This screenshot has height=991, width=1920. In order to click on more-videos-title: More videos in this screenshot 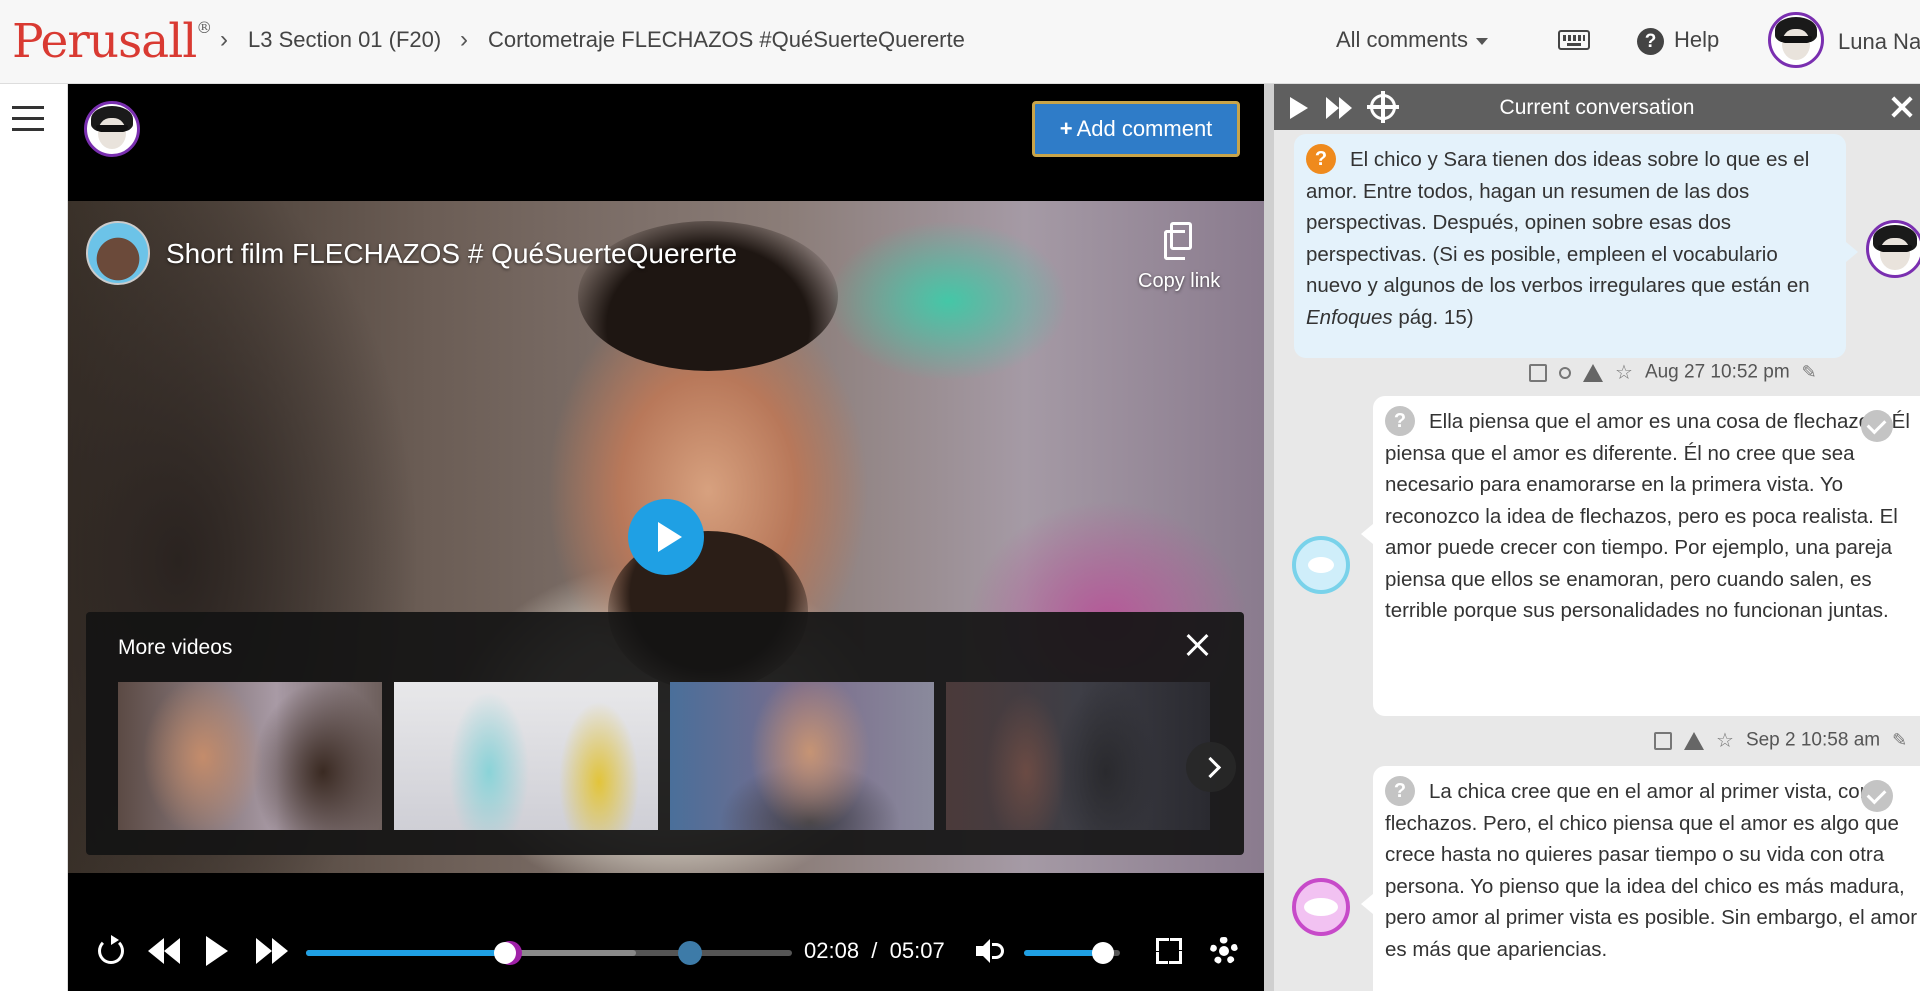, I will do `click(175, 647)`.